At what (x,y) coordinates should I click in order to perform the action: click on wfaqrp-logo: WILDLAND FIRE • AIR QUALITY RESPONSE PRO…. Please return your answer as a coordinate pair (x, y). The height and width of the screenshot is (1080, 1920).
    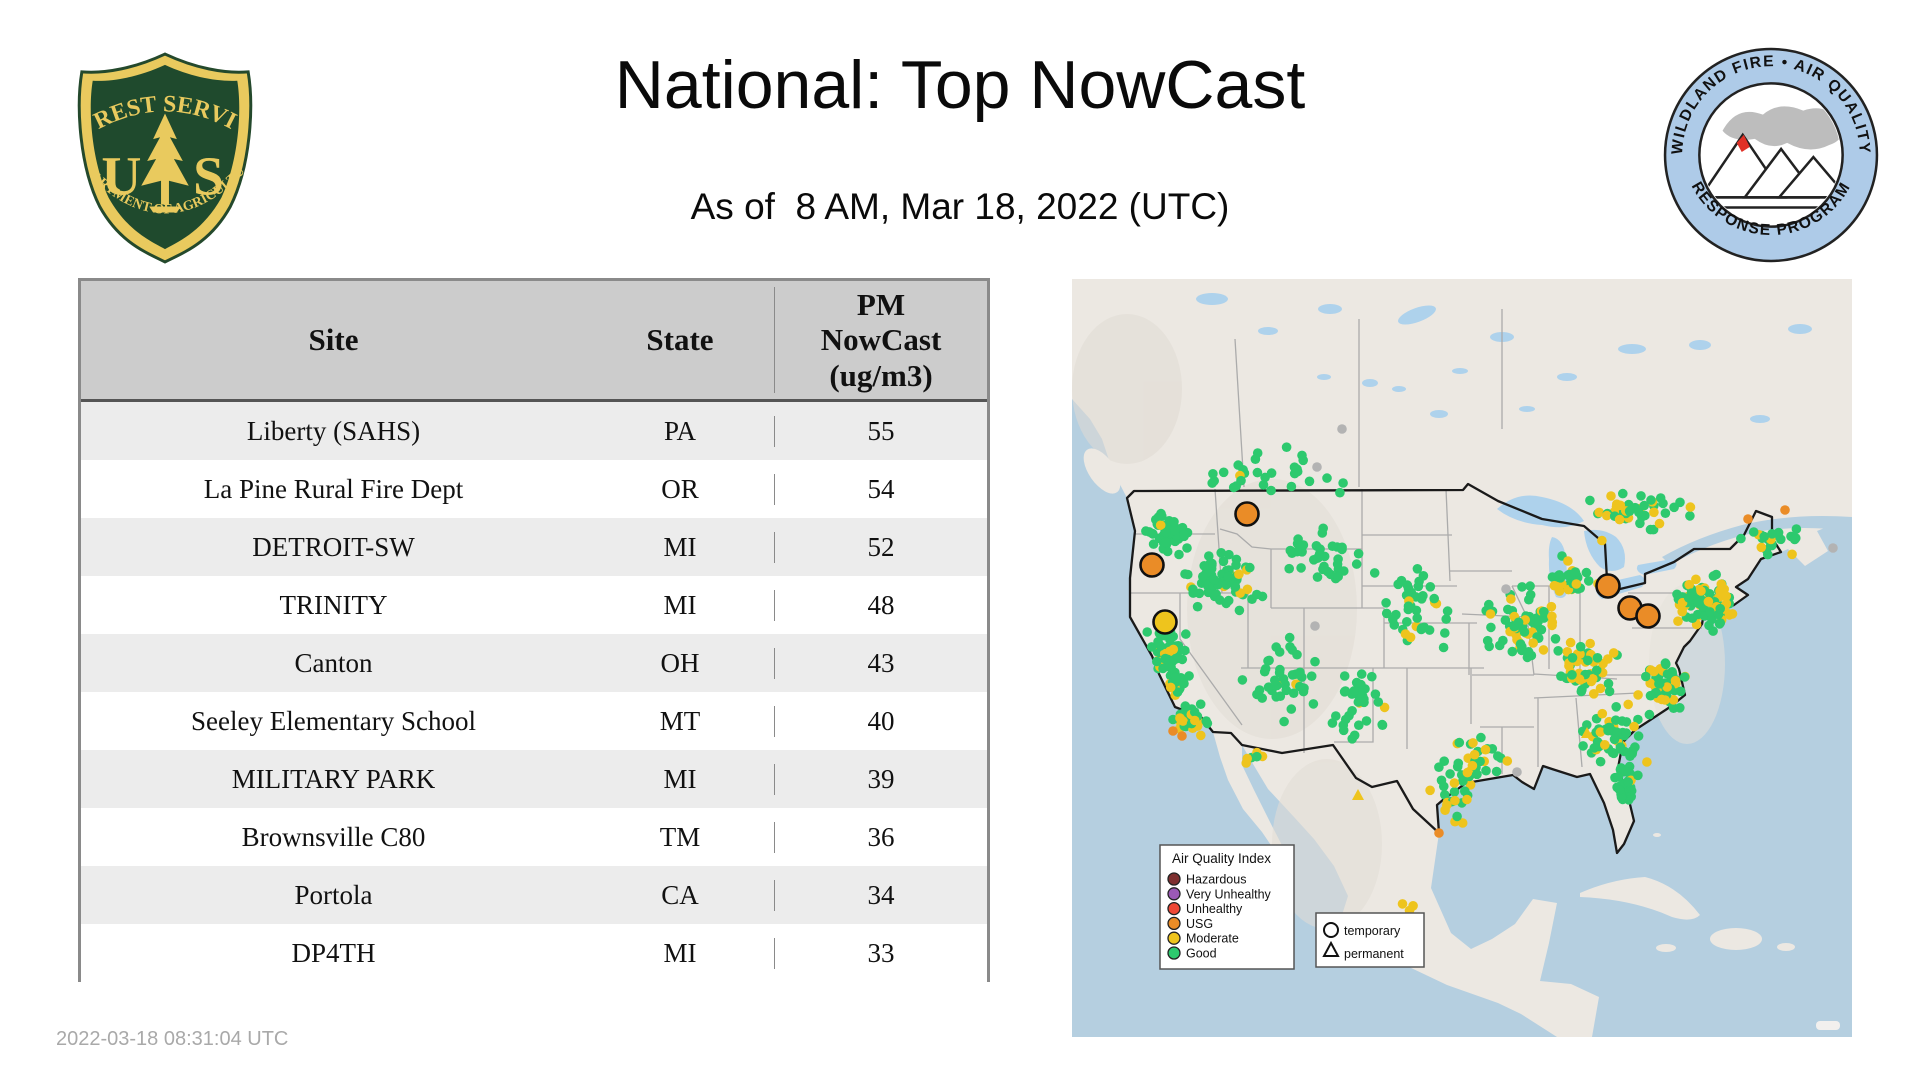
    Looking at the image, I should click on (1771, 155).